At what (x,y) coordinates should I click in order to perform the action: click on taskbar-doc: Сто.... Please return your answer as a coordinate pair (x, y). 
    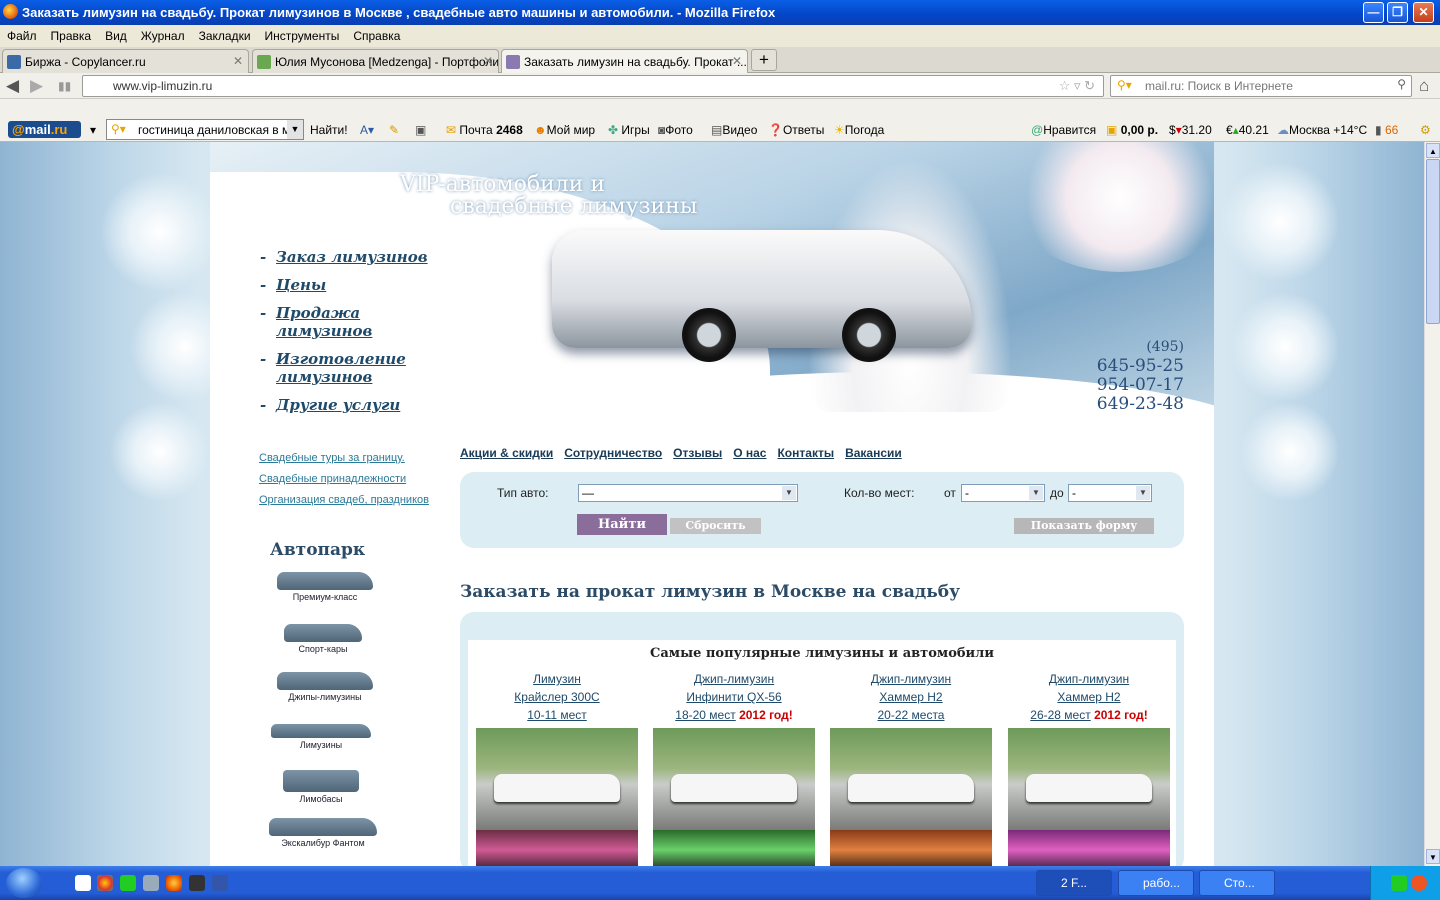
    Looking at the image, I should click on (1237, 883).